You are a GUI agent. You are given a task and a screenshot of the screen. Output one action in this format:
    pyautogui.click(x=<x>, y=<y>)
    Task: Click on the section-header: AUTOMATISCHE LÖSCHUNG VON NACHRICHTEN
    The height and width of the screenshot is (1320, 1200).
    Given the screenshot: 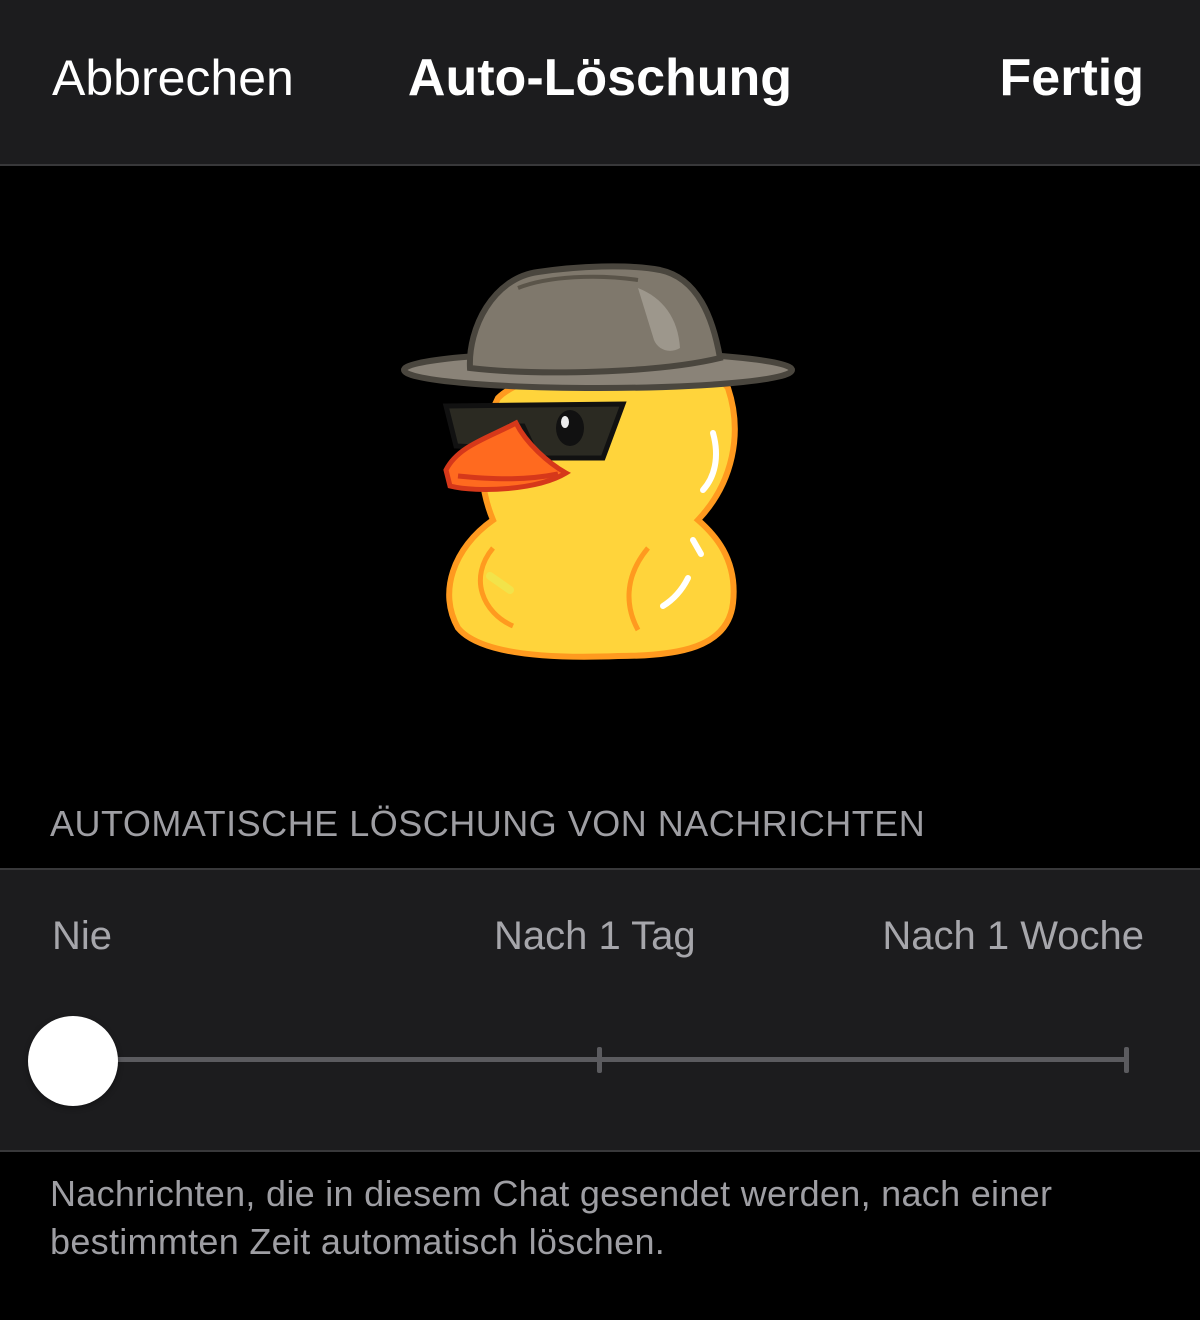 What is the action you would take?
    pyautogui.click(x=488, y=823)
    